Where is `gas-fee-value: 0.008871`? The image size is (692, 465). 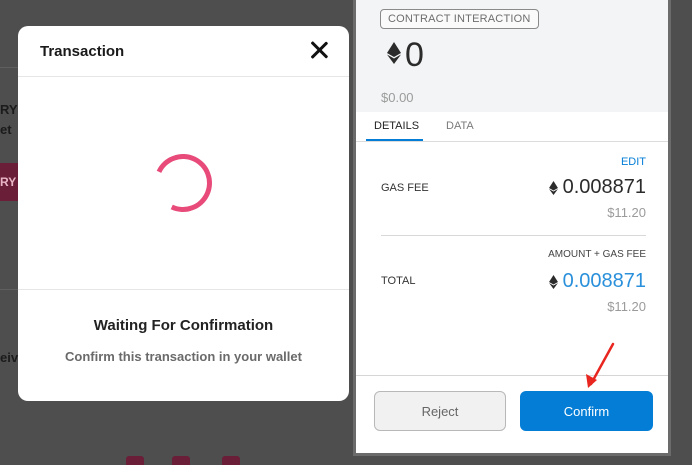 gas-fee-value: 0.008871 is located at coordinates (597, 187).